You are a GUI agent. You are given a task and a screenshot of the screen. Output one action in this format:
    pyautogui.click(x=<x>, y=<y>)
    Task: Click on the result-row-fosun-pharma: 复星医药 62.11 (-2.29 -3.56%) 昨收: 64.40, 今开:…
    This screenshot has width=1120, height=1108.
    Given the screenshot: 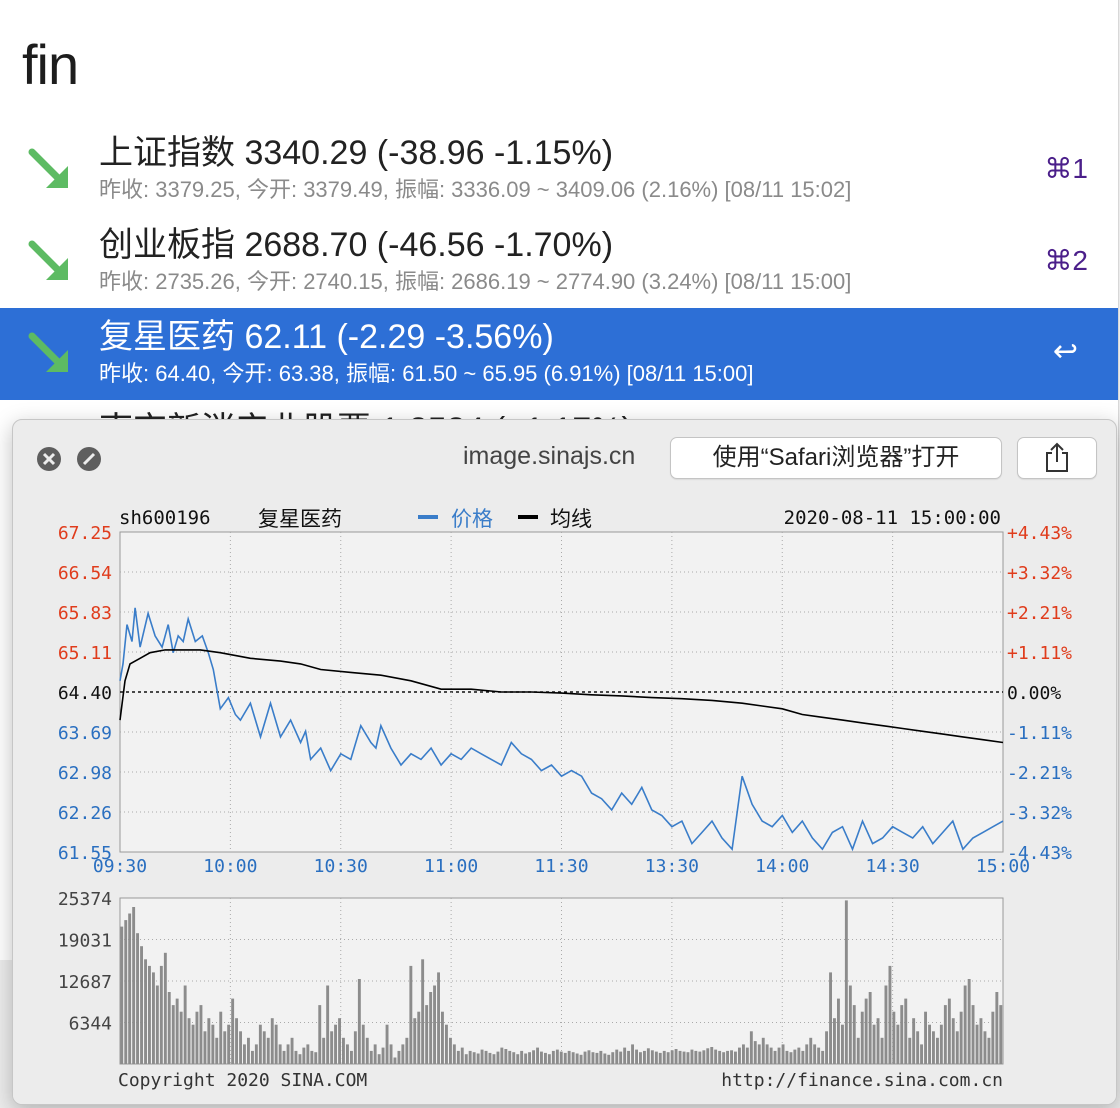 What is the action you would take?
    pyautogui.click(x=559, y=354)
    